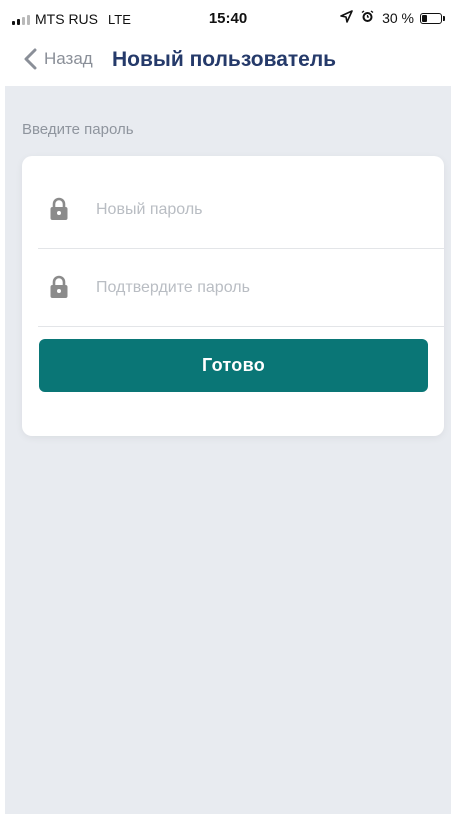  I want to click on done-button: Готово, so click(233, 365).